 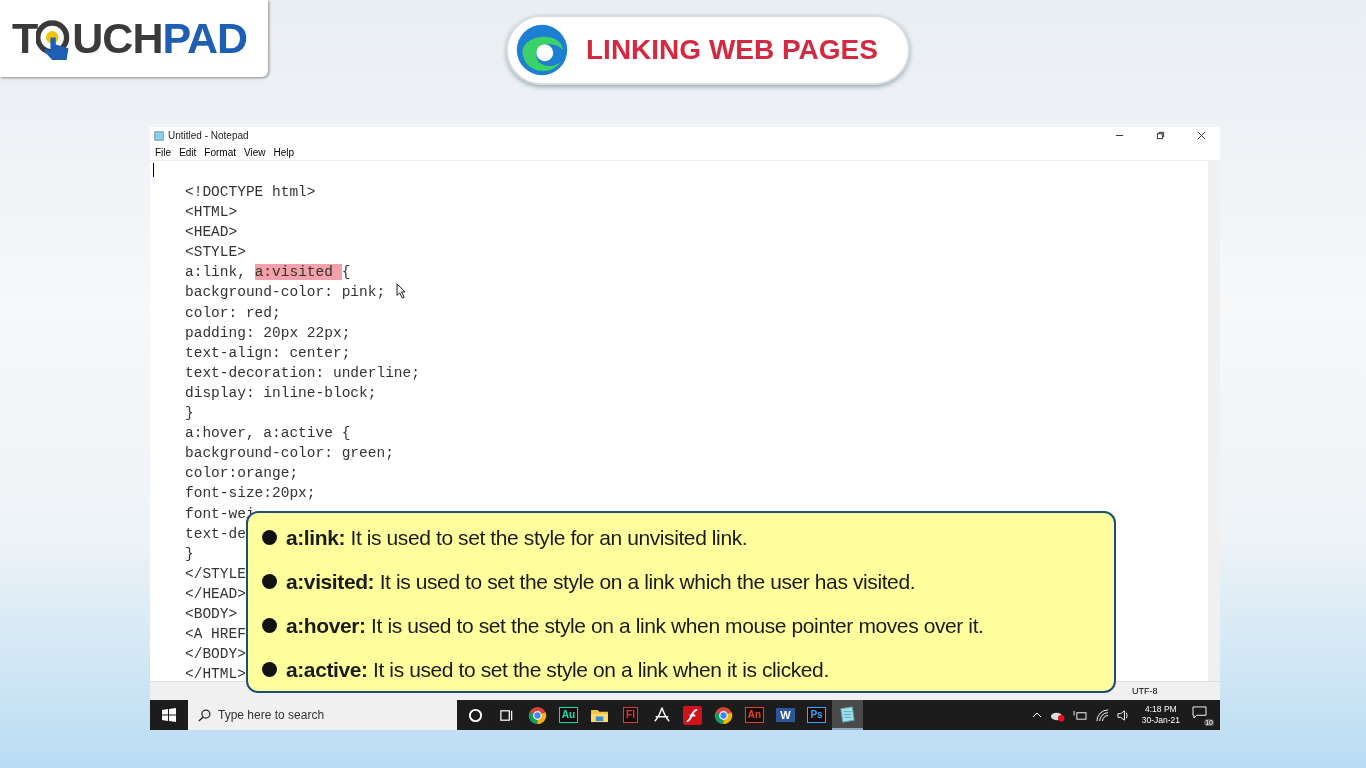 What do you see at coordinates (223, 152) in the screenshot?
I see `menu-item: Format` at bounding box center [223, 152].